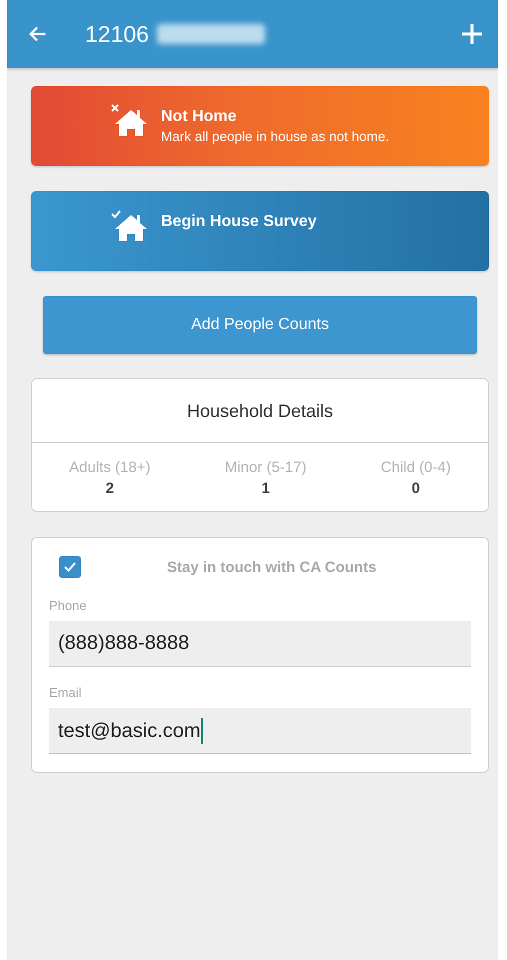 The height and width of the screenshot is (960, 507). I want to click on not-home-button: Not Home Mark all people in house as not home., so click(260, 126).